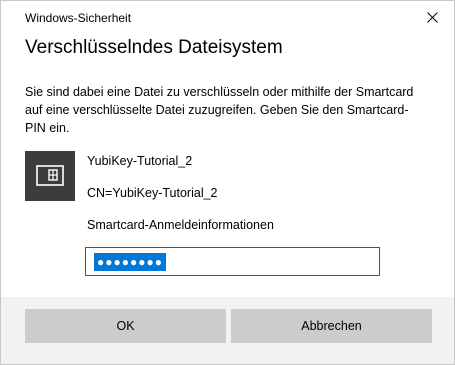 This screenshot has height=365, width=455. Describe the element at coordinates (130, 261) in the screenshot. I see `pin-masked-value: ●●●●●●●●` at that location.